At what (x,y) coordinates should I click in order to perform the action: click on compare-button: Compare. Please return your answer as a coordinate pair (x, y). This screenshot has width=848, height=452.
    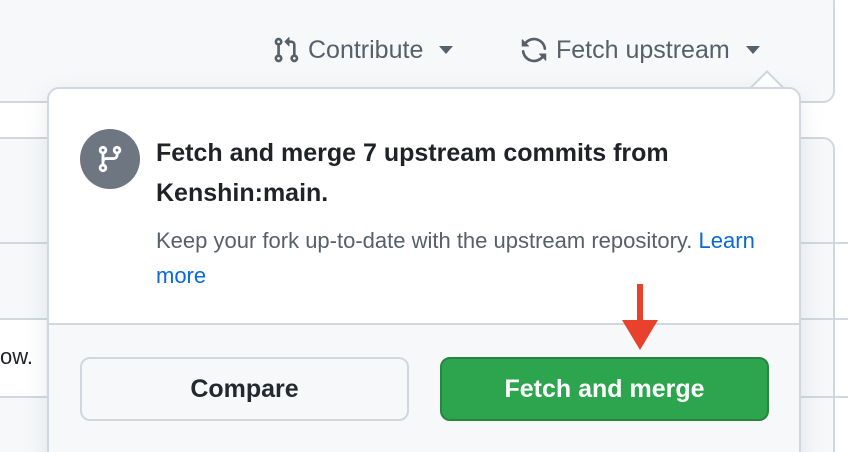
    Looking at the image, I should click on (244, 389).